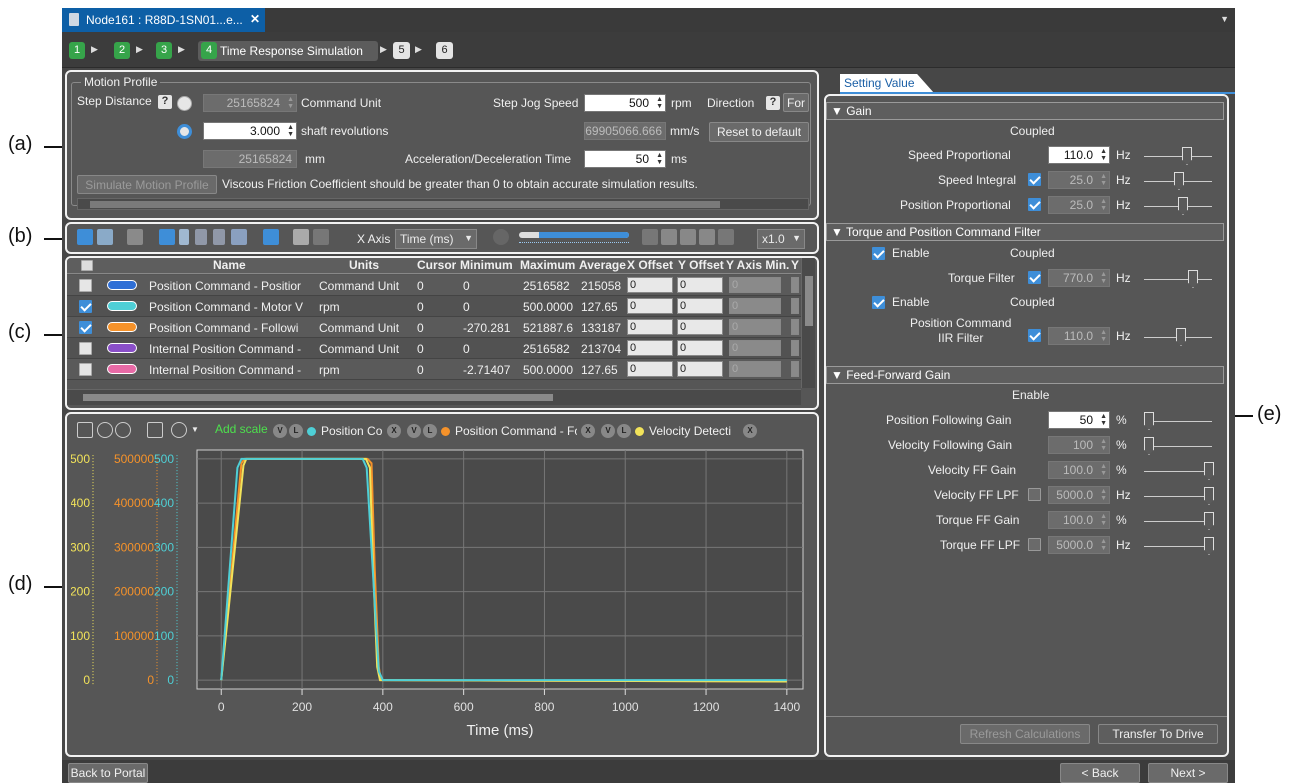 Image resolution: width=1300 pixels, height=783 pixels. Describe the element at coordinates (163, 20) in the screenshot. I see `document-tab: Node161 : R88D-1SN01...e... ✕` at that location.